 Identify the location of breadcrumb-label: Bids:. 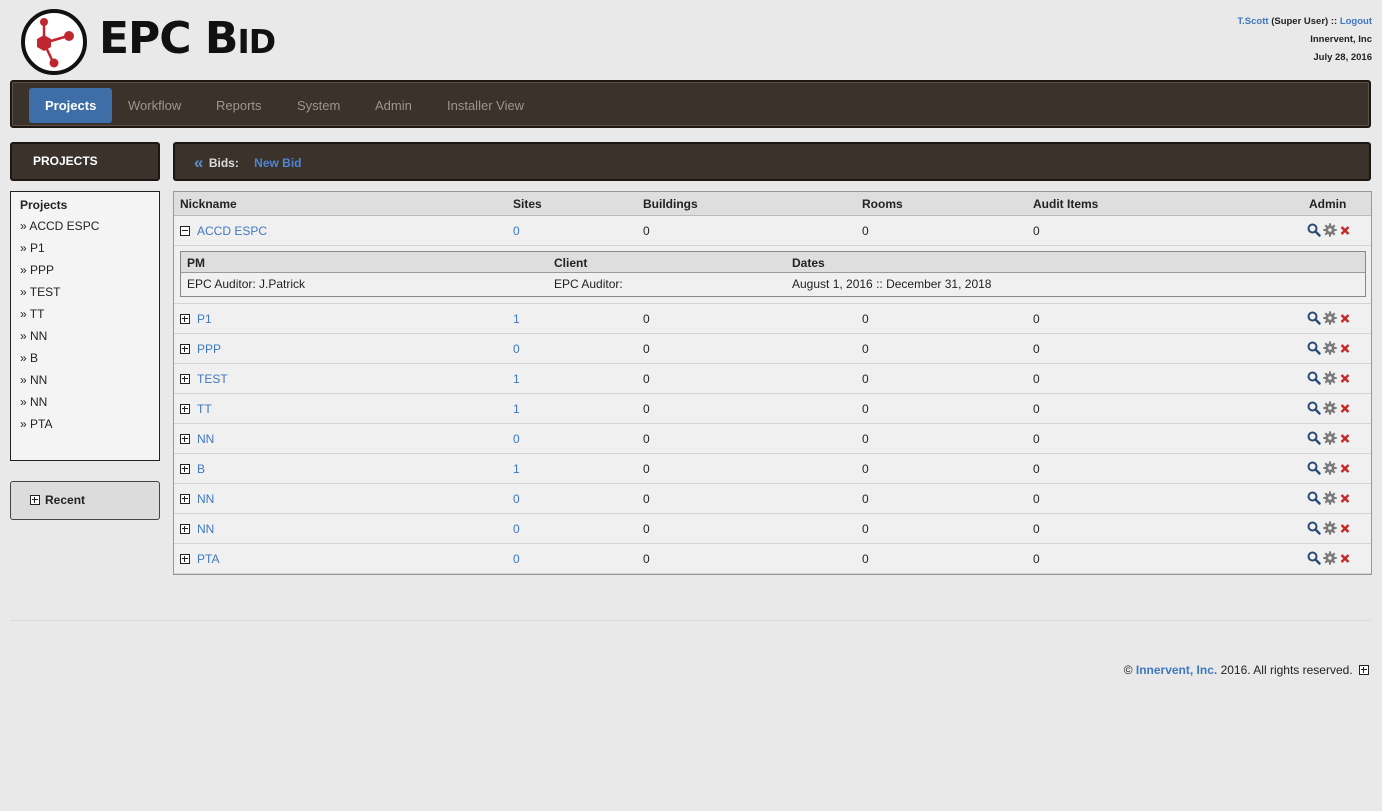
(223, 163).